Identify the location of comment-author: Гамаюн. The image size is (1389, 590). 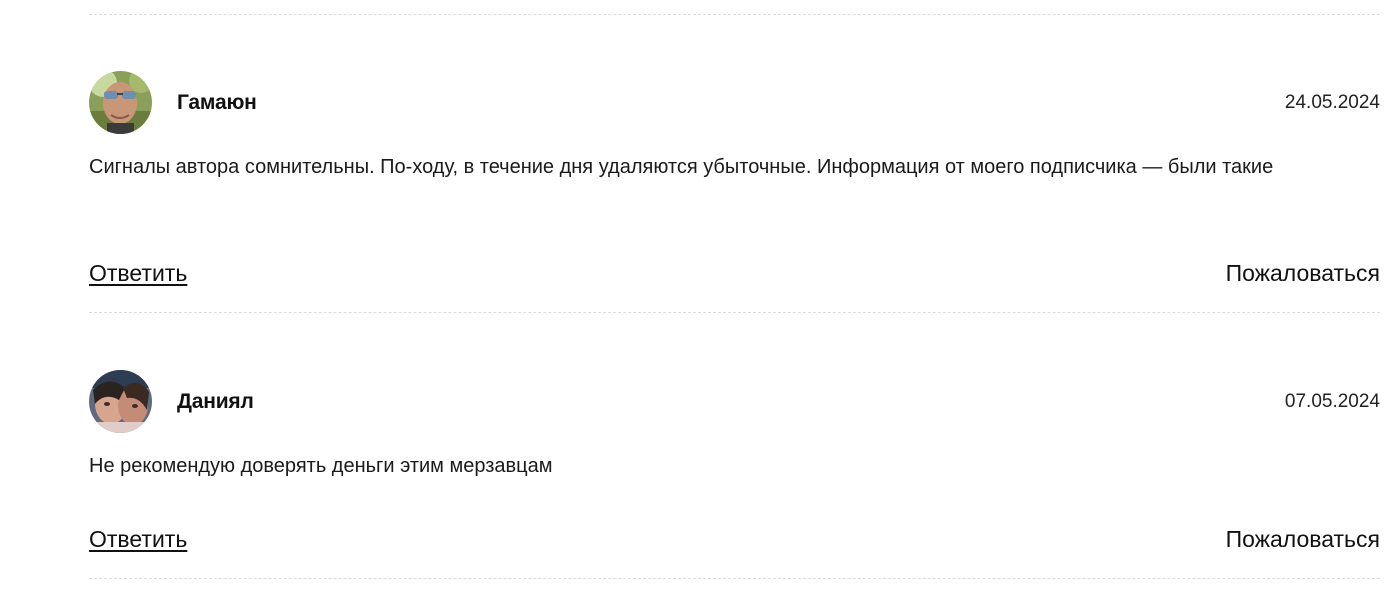
(217, 102).